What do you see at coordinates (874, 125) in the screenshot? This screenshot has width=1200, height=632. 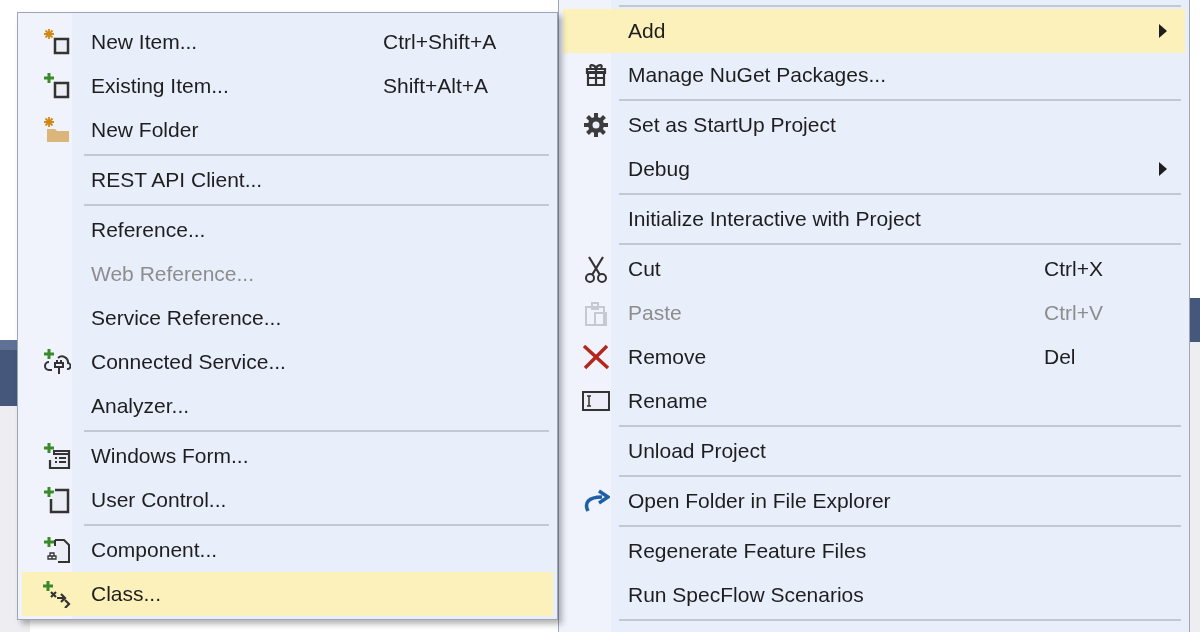 I see `menu-item: Set as StartUp Project` at bounding box center [874, 125].